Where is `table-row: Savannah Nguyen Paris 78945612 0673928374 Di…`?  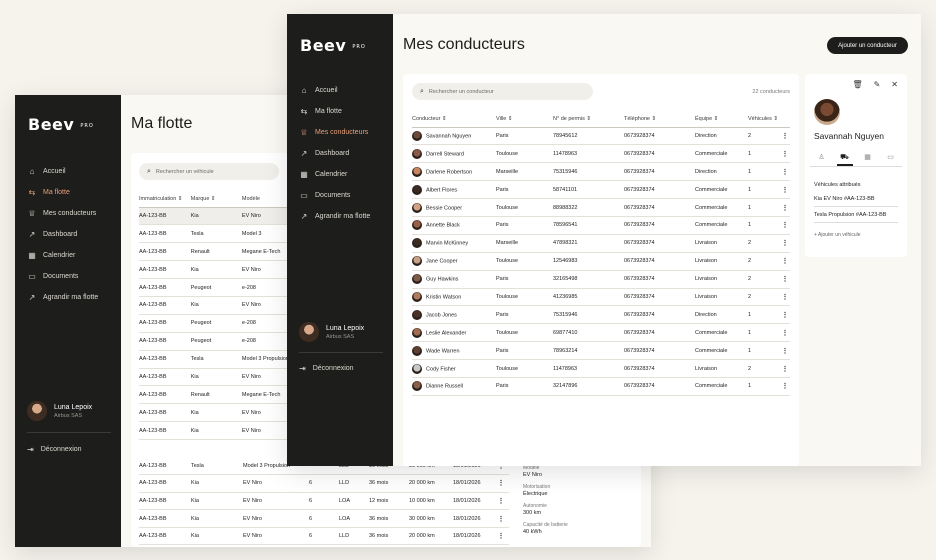
table-row: Savannah Nguyen Paris 78945612 0673928374 Di… is located at coordinates (601, 136).